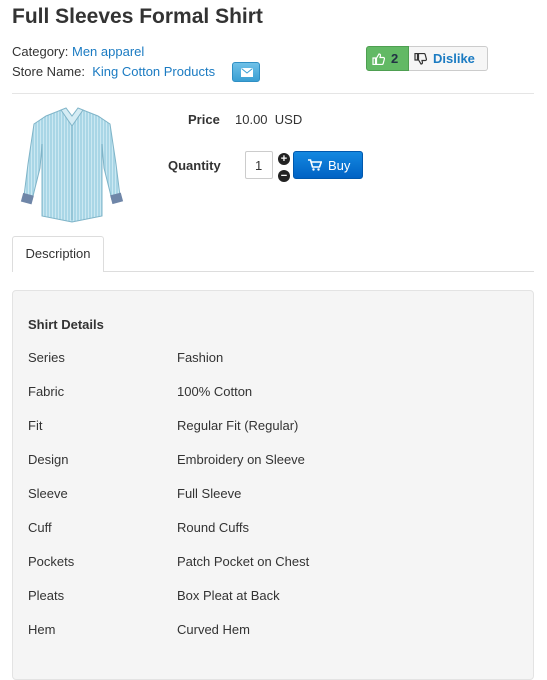  I want to click on category-label: Category:, so click(40, 51).